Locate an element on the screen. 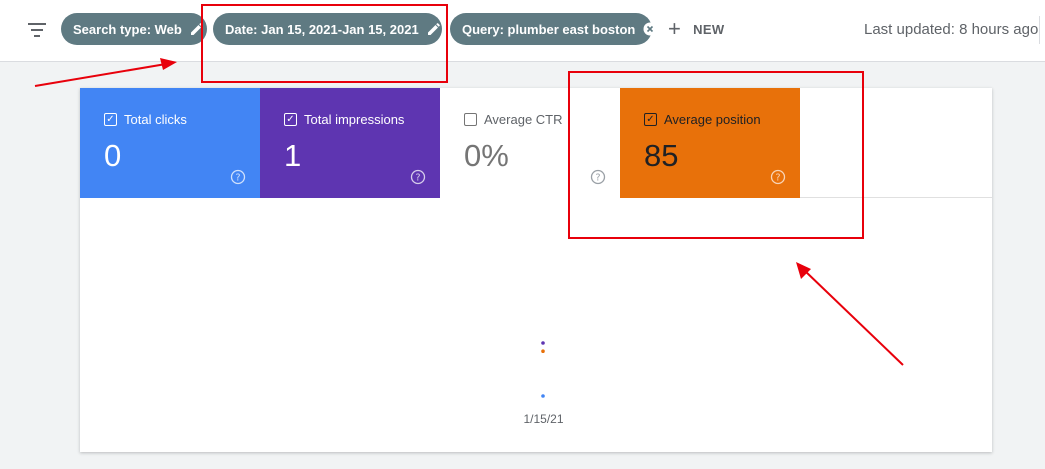 The image size is (1045, 469). metric-total-impressions: ✓ Total impressions 1 ? is located at coordinates (350, 143).